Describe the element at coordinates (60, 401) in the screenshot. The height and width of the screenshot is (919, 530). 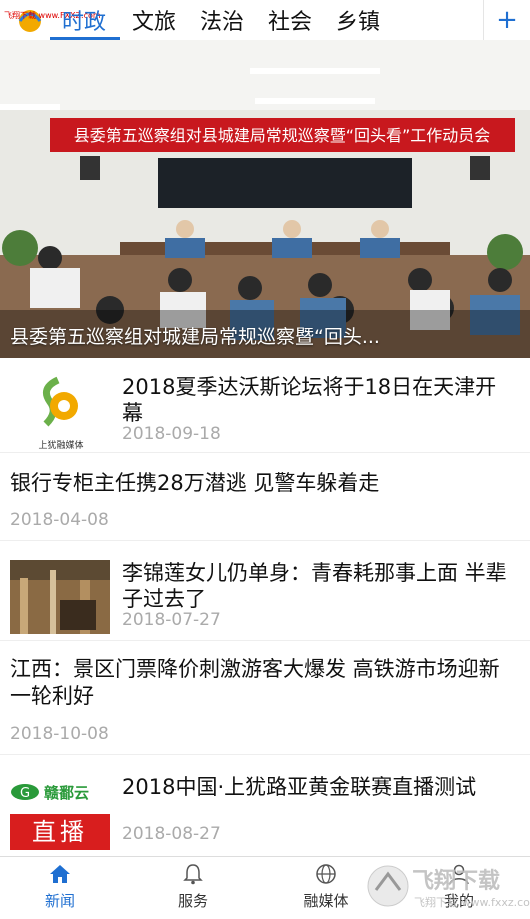
I see `rongmeiti-logo-icon` at that location.